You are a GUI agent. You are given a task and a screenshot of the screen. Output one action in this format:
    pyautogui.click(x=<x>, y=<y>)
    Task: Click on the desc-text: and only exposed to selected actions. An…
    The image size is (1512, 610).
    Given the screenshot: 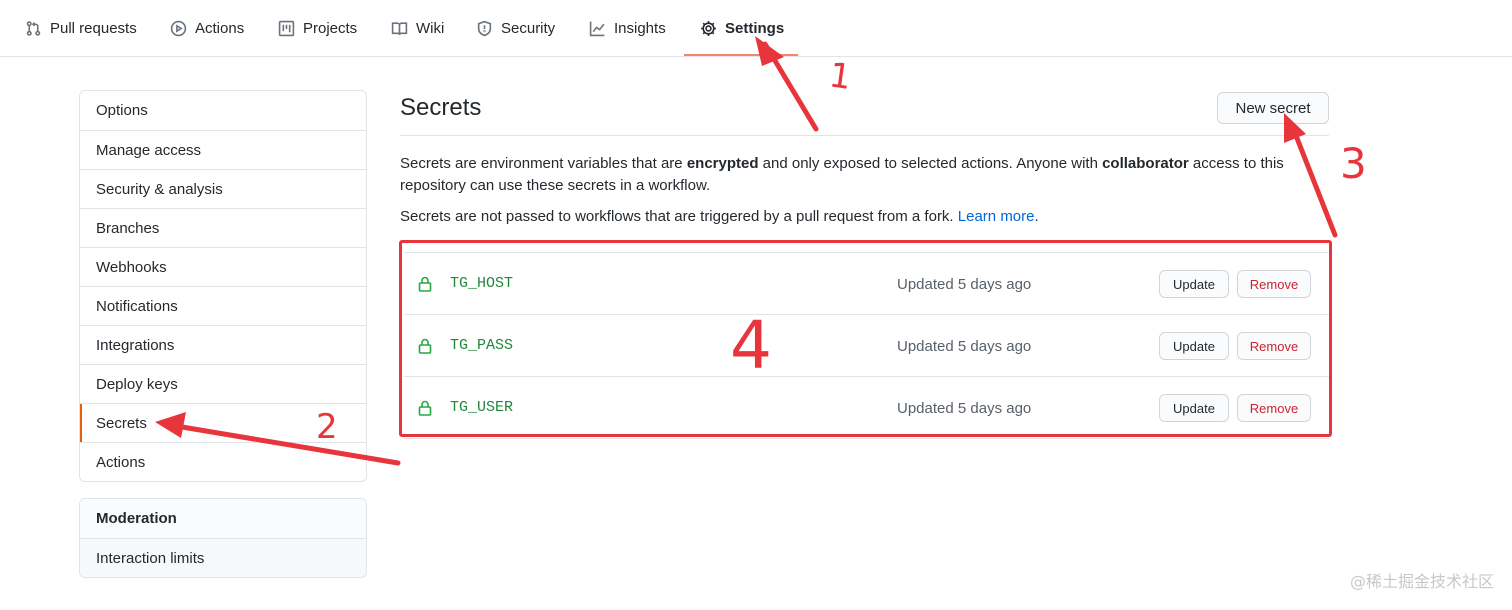 What is the action you would take?
    pyautogui.click(x=930, y=163)
    